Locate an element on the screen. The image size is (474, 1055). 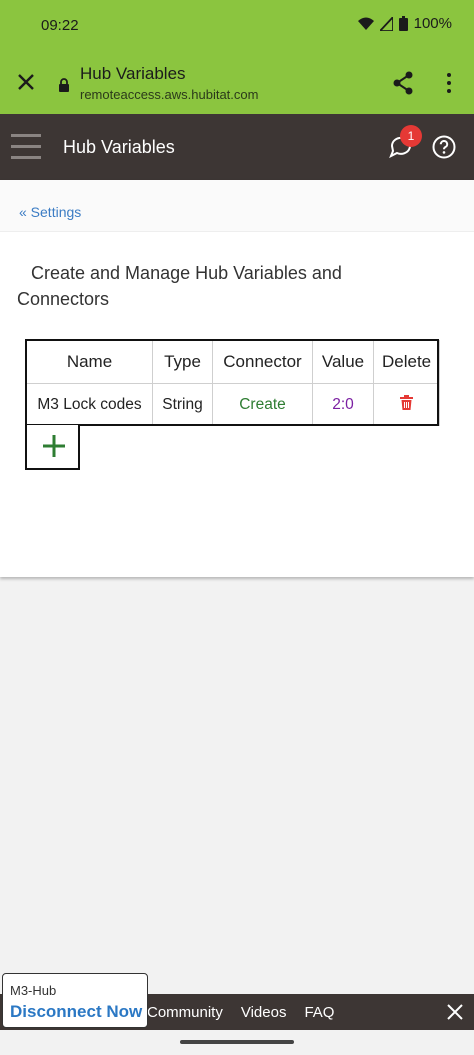
status-icons: 100% is located at coordinates (404, 23).